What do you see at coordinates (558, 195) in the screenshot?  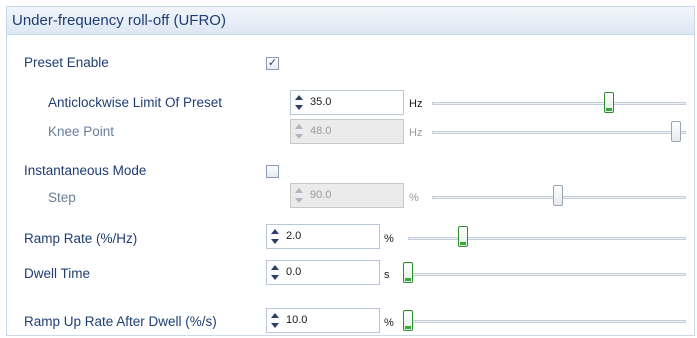 I see `step-slider-thumb` at bounding box center [558, 195].